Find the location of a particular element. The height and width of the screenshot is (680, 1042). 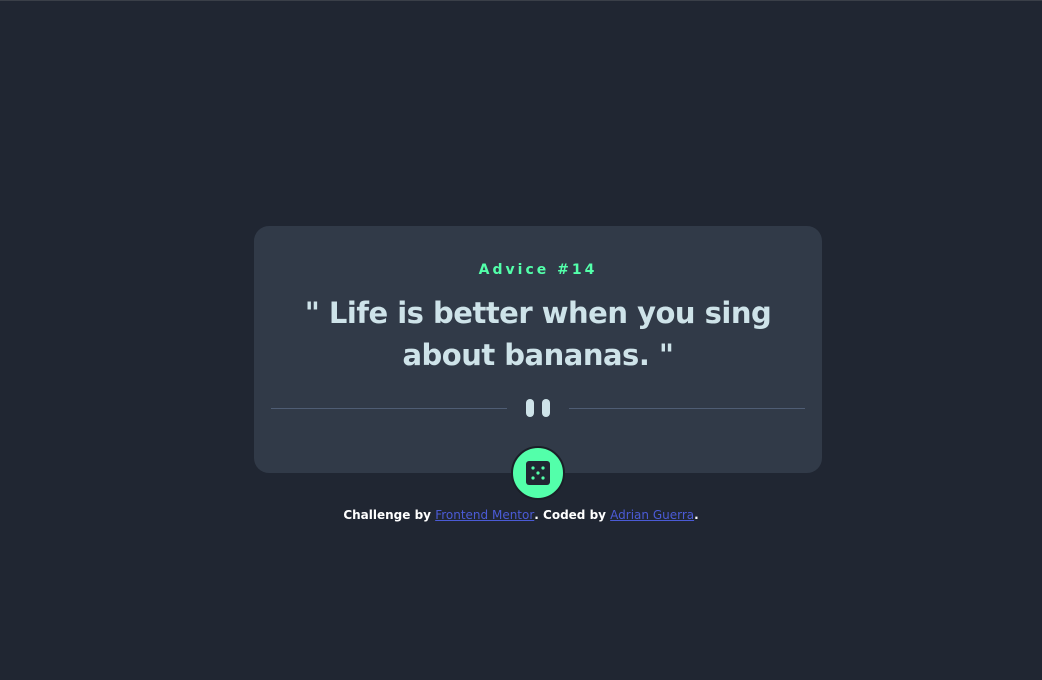

dice-icon is located at coordinates (538, 473).